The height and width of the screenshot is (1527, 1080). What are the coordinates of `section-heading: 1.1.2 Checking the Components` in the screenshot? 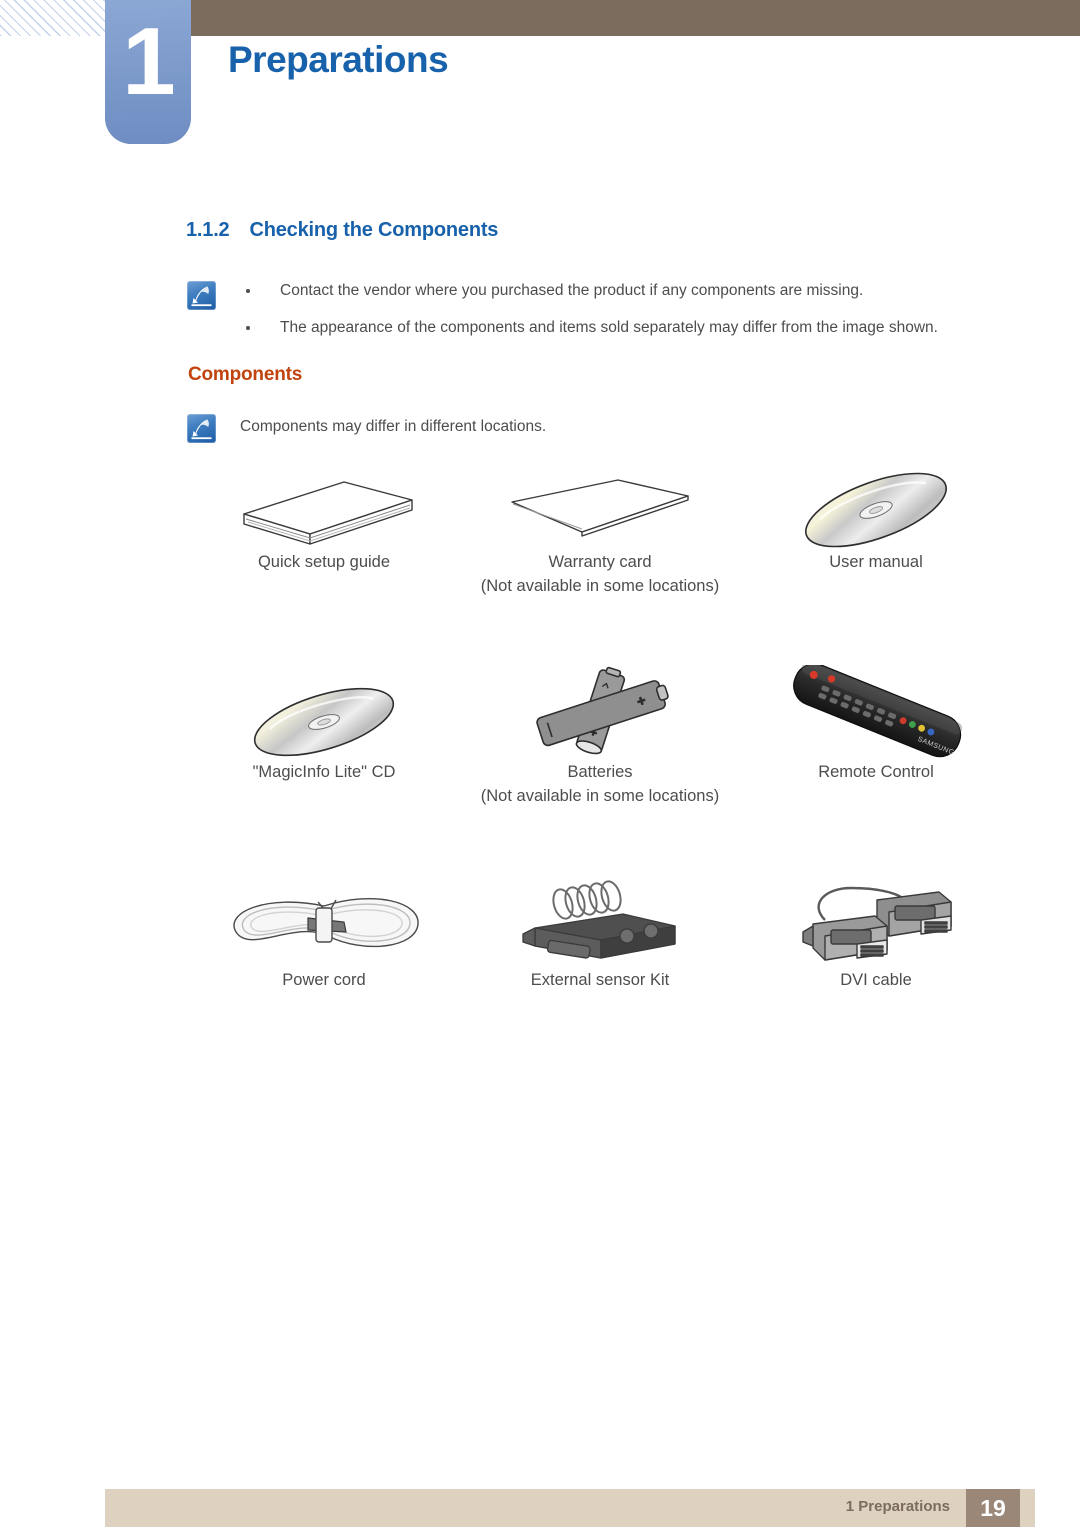 It's located at (342, 230).